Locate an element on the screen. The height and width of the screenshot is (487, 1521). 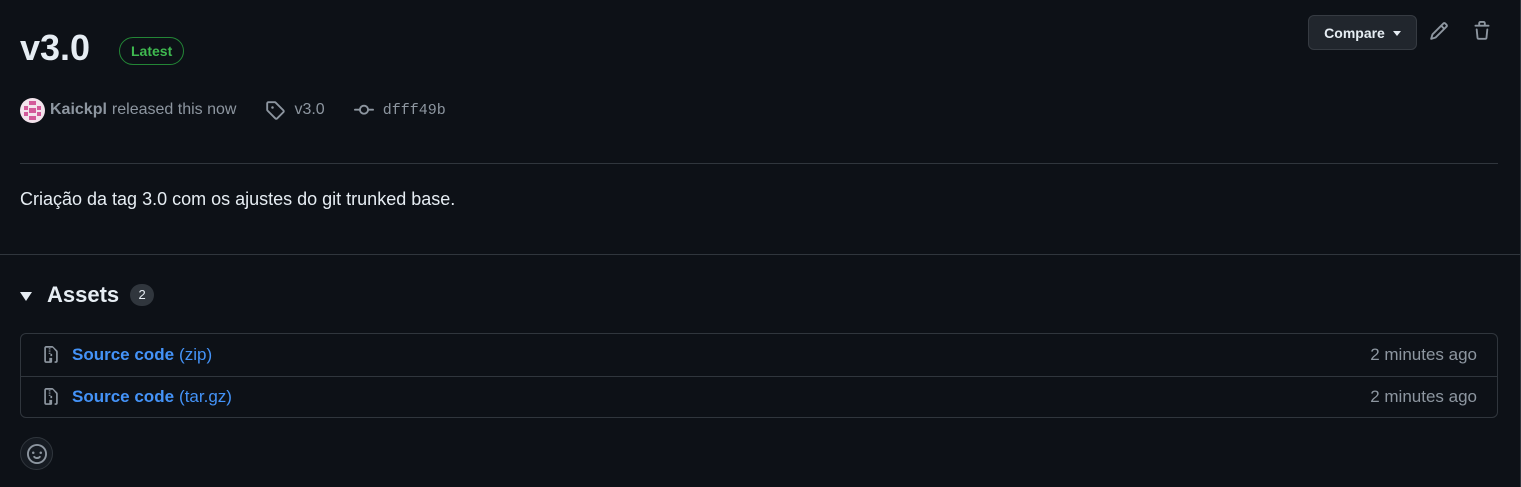
trash-icon is located at coordinates (1482, 30).